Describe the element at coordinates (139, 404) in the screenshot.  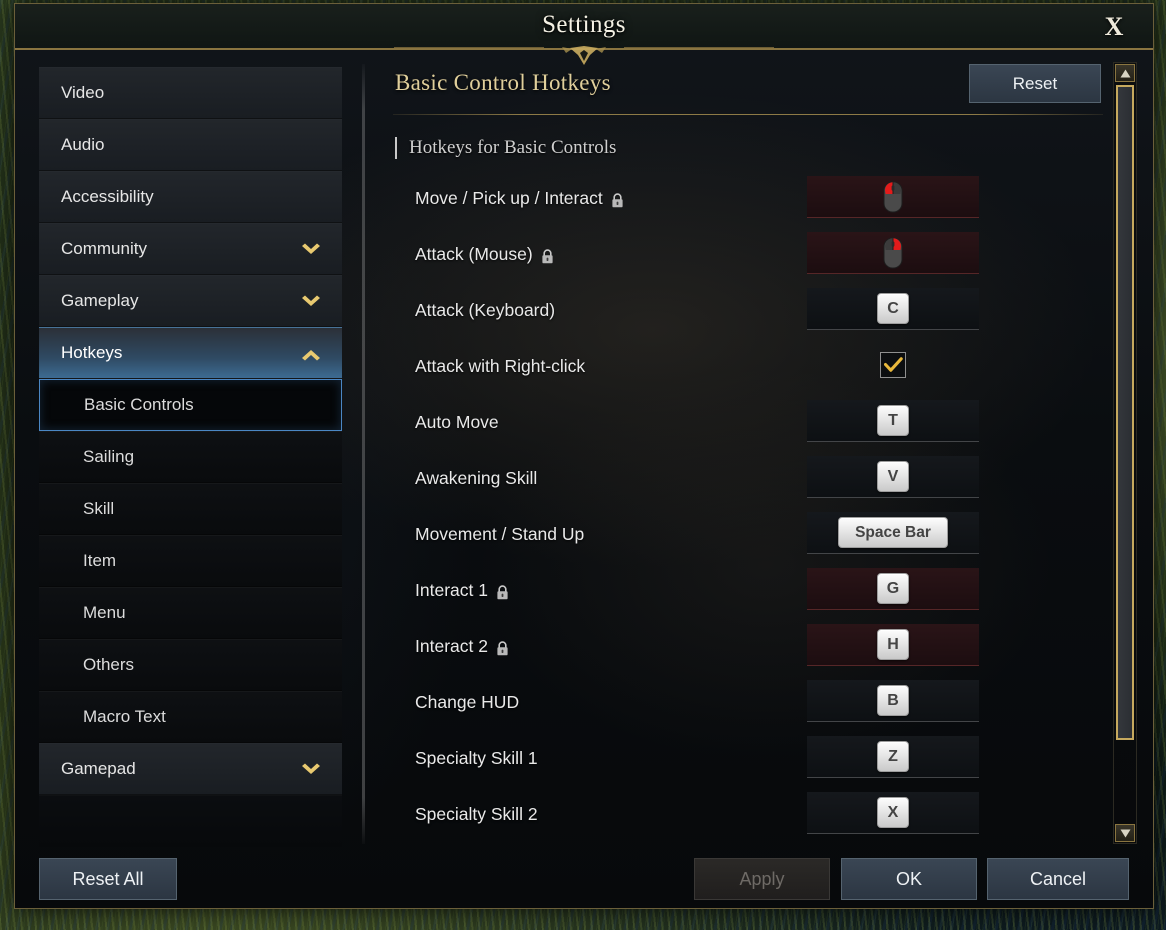
I see `sidebar-item-label: Basic Controls` at that location.